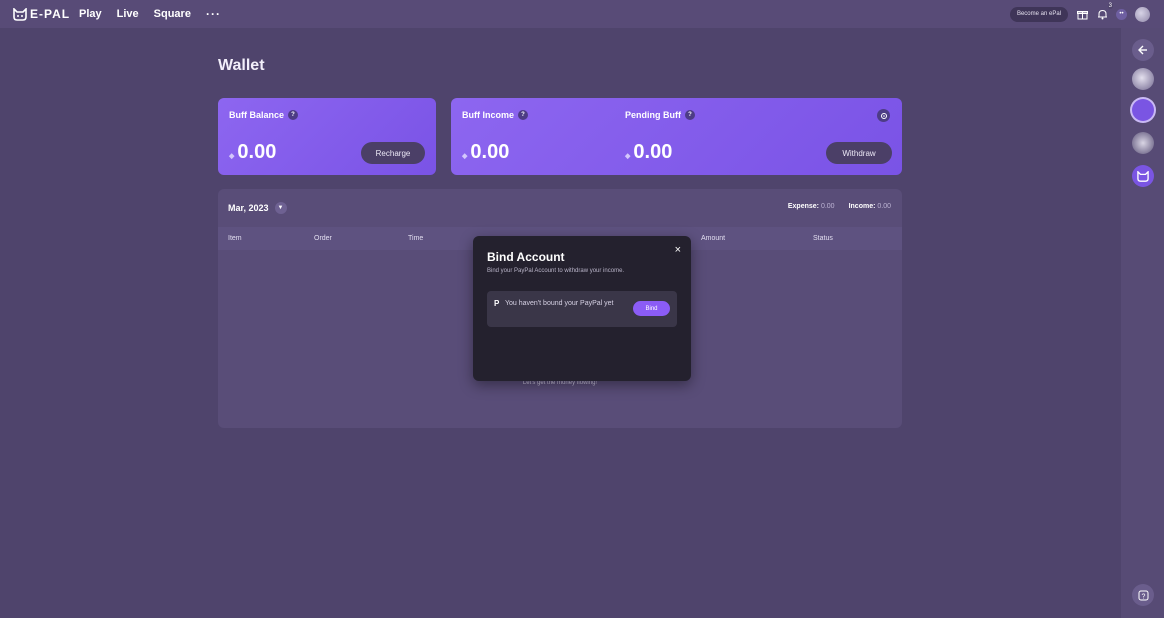 This screenshot has height=618, width=1164. What do you see at coordinates (1121, 14) in the screenshot?
I see `messages-icon: ••` at bounding box center [1121, 14].